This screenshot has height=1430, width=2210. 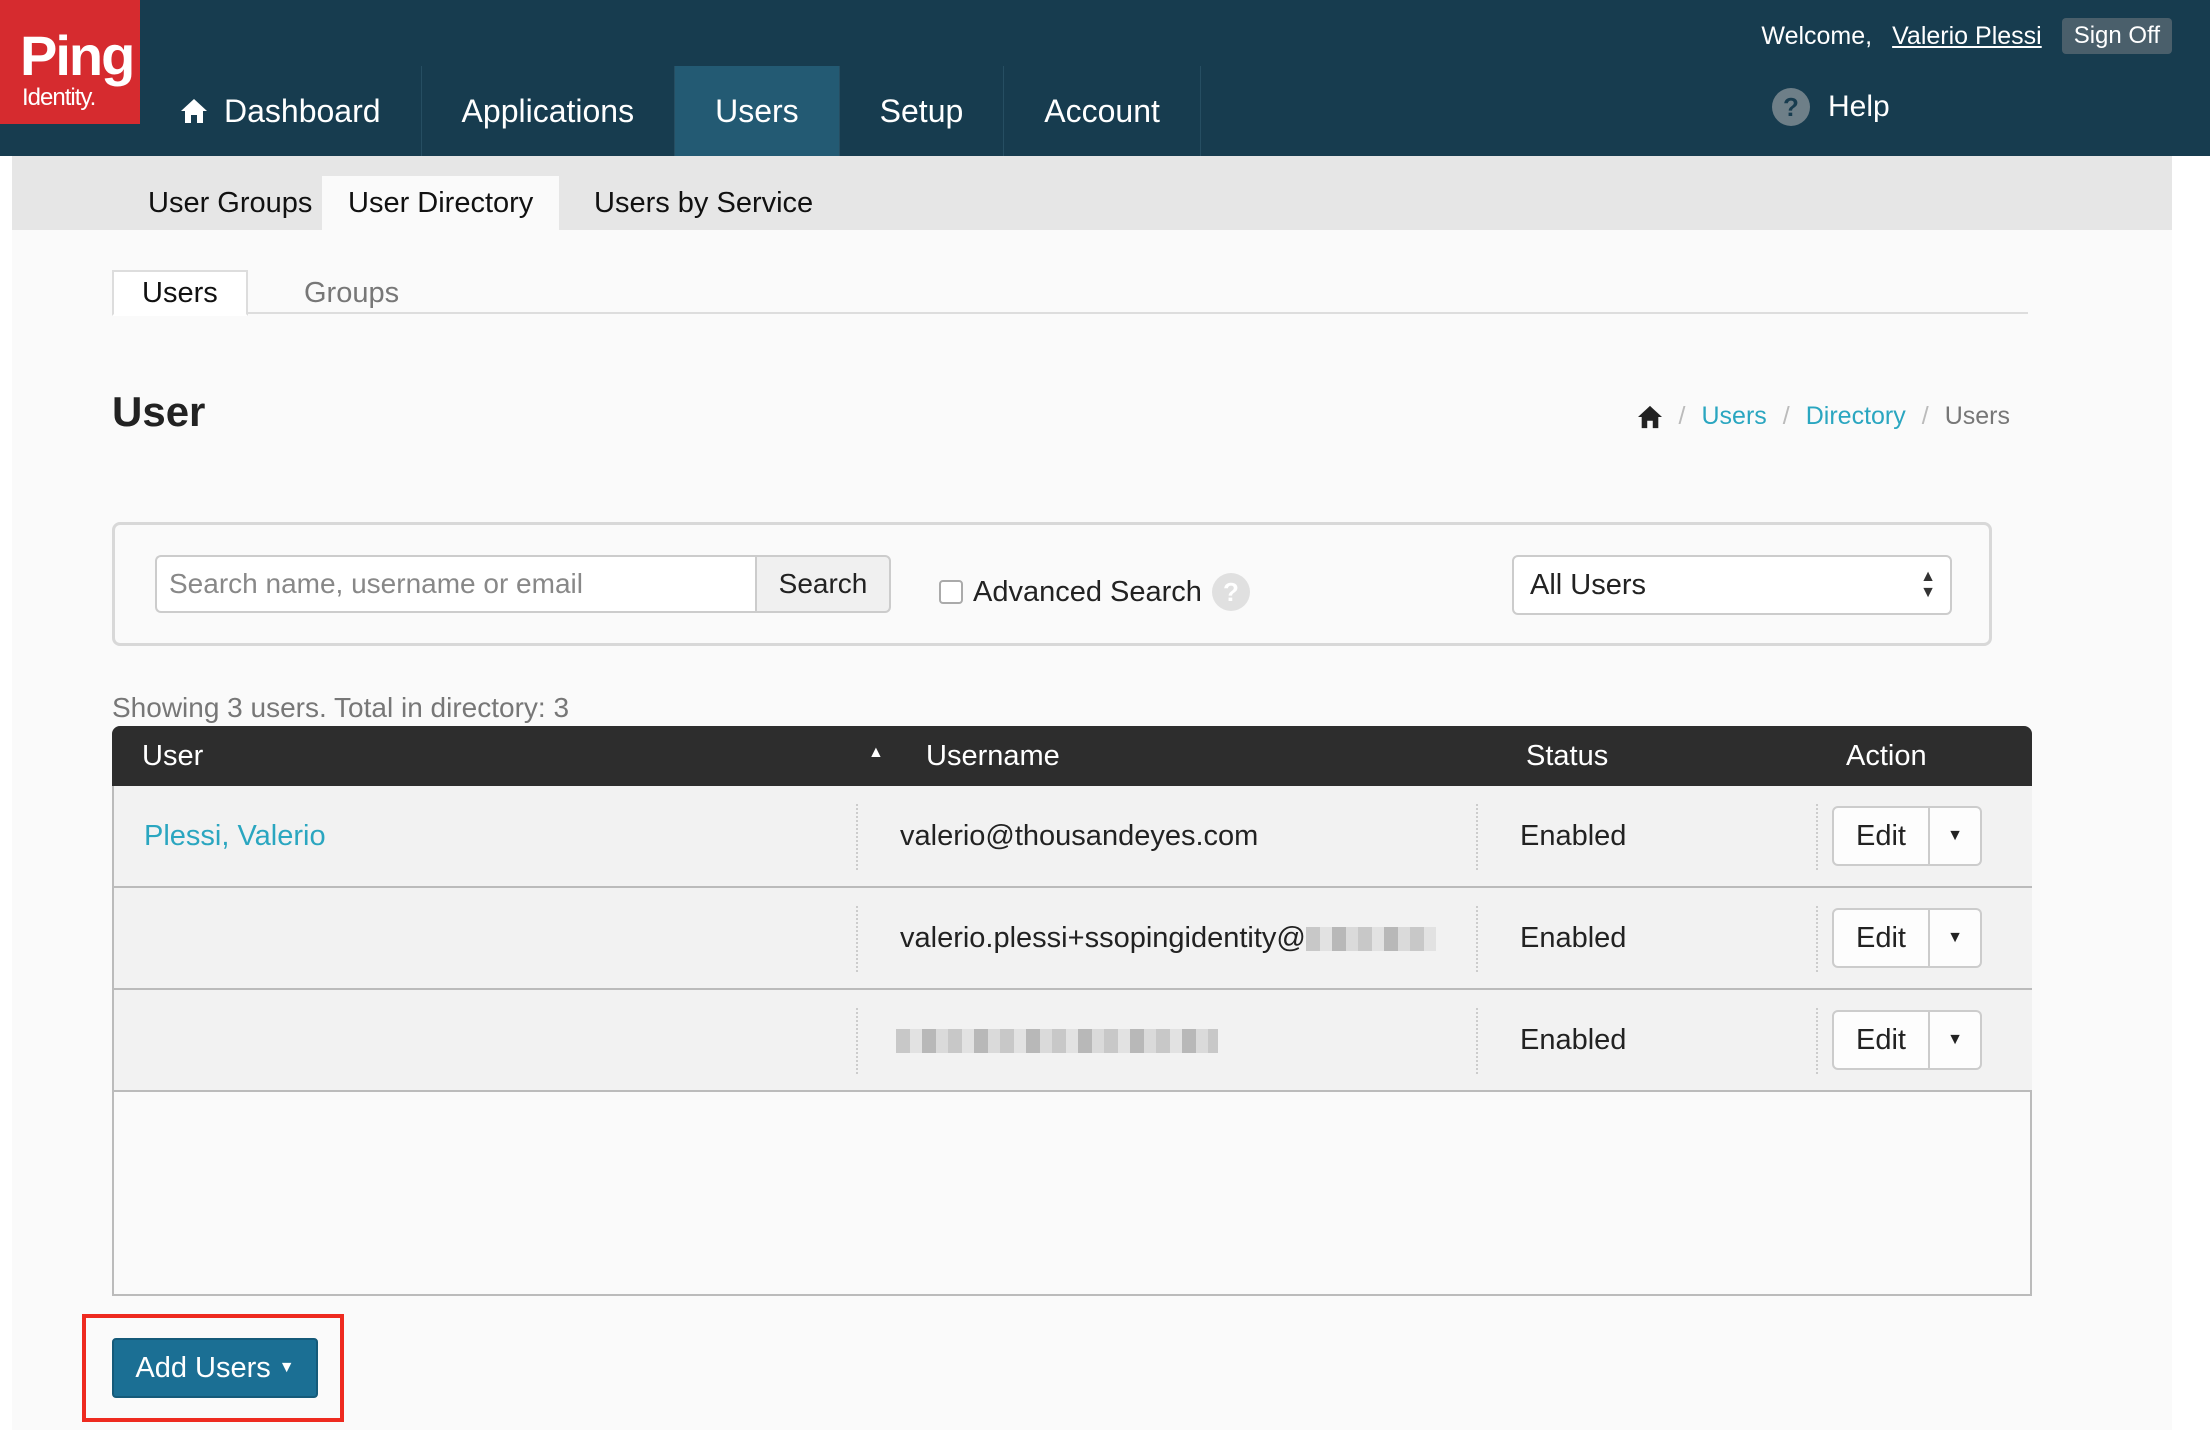 I want to click on subnav-item-user-groups: User Groups, so click(x=230, y=203).